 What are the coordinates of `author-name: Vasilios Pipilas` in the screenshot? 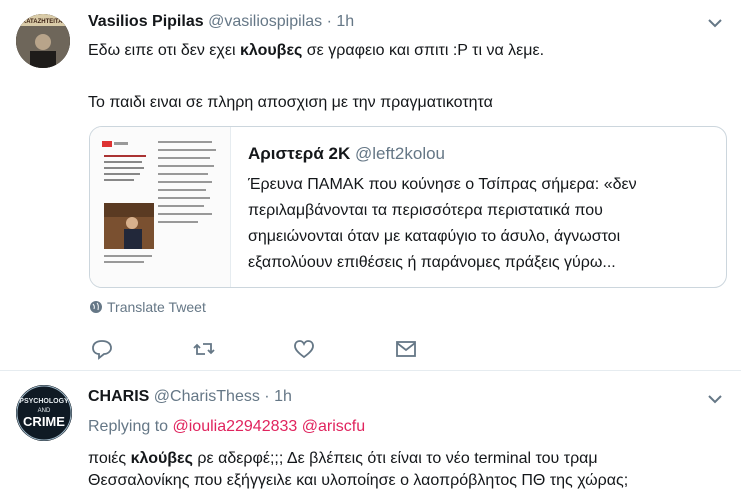 It's located at (146, 21).